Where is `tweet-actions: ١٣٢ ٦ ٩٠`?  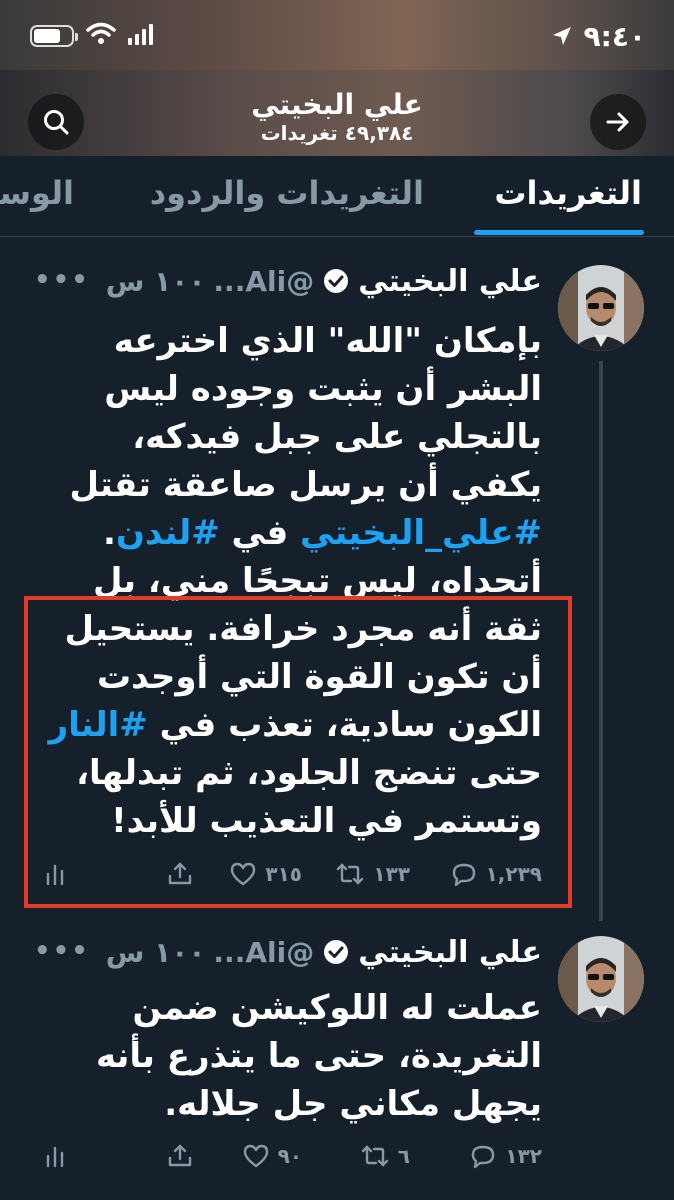 tweet-actions: ١٣٢ ٦ ٩٠ is located at coordinates (287, 1156).